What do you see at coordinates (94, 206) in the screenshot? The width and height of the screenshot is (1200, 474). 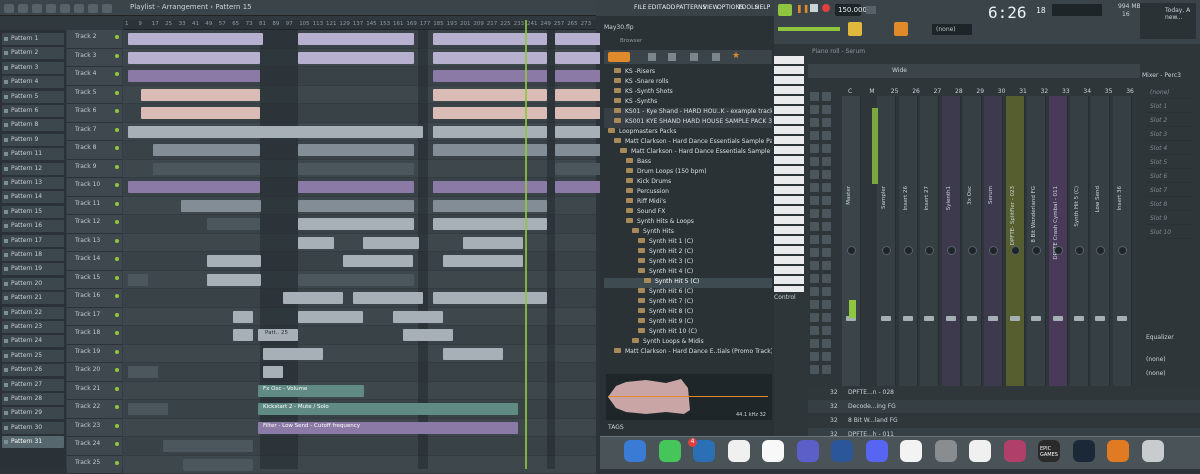 I see `track-header: Track 11` at bounding box center [94, 206].